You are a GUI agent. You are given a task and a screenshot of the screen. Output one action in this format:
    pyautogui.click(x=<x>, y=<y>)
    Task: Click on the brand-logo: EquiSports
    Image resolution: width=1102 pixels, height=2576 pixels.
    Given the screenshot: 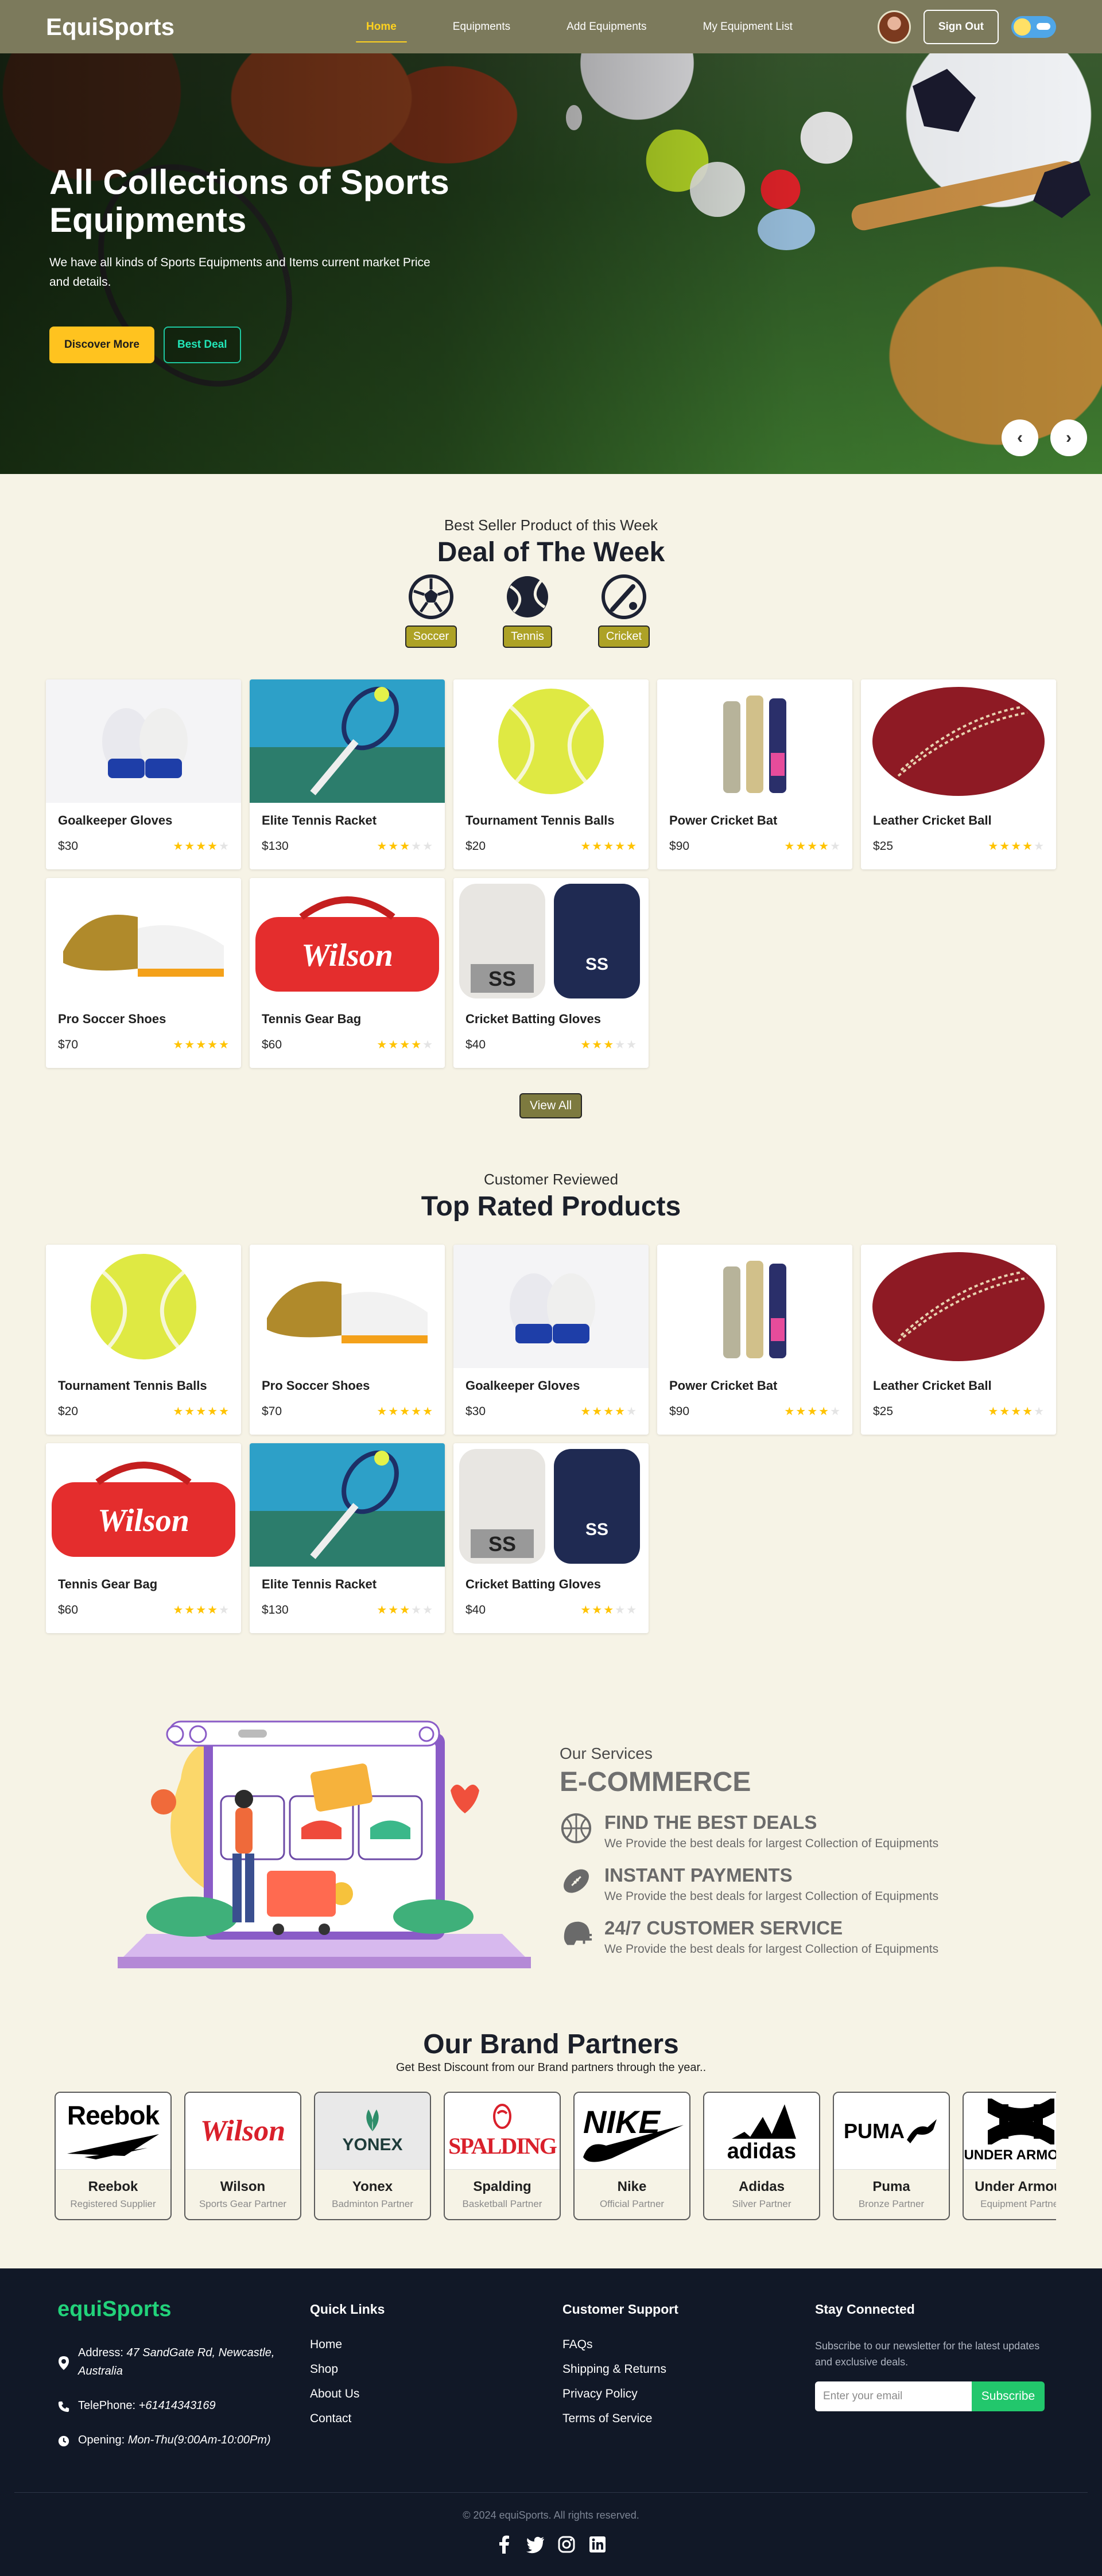 What is the action you would take?
    pyautogui.click(x=183, y=27)
    